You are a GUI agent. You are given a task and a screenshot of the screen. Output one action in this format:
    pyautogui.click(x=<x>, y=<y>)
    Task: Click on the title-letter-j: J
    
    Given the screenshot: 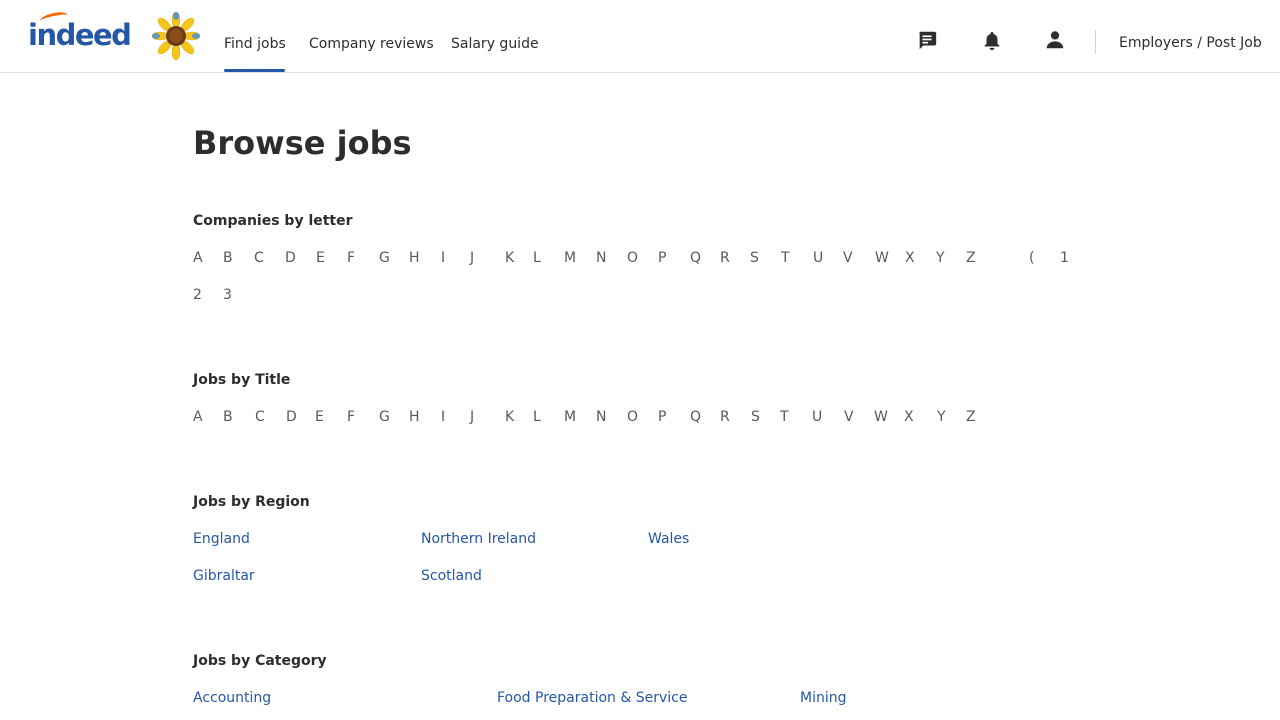 What is the action you would take?
    pyautogui.click(x=472, y=417)
    